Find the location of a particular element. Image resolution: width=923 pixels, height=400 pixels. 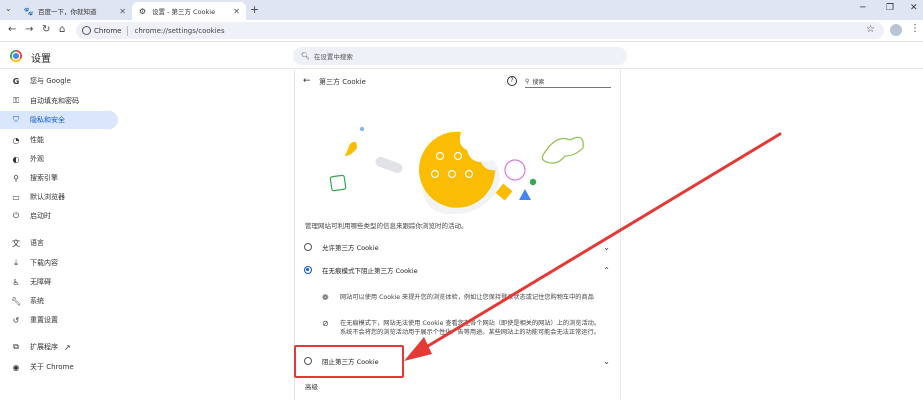

restore-icon: ❐ is located at coordinates (890, 8).